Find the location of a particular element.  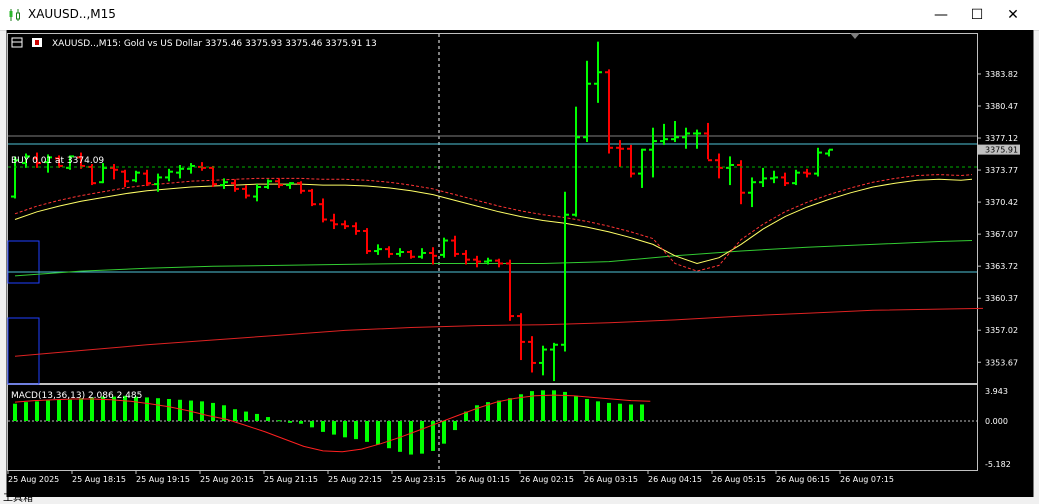

time-axis-tick: 25 Aug 23:15 is located at coordinates (419, 479).